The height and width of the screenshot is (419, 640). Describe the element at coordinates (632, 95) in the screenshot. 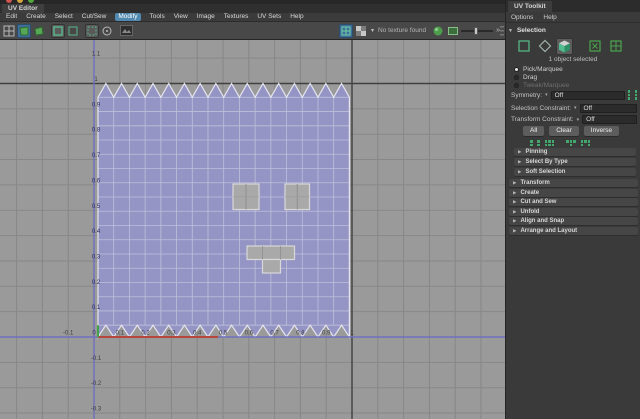

I see `symmetry-grid-icon` at that location.